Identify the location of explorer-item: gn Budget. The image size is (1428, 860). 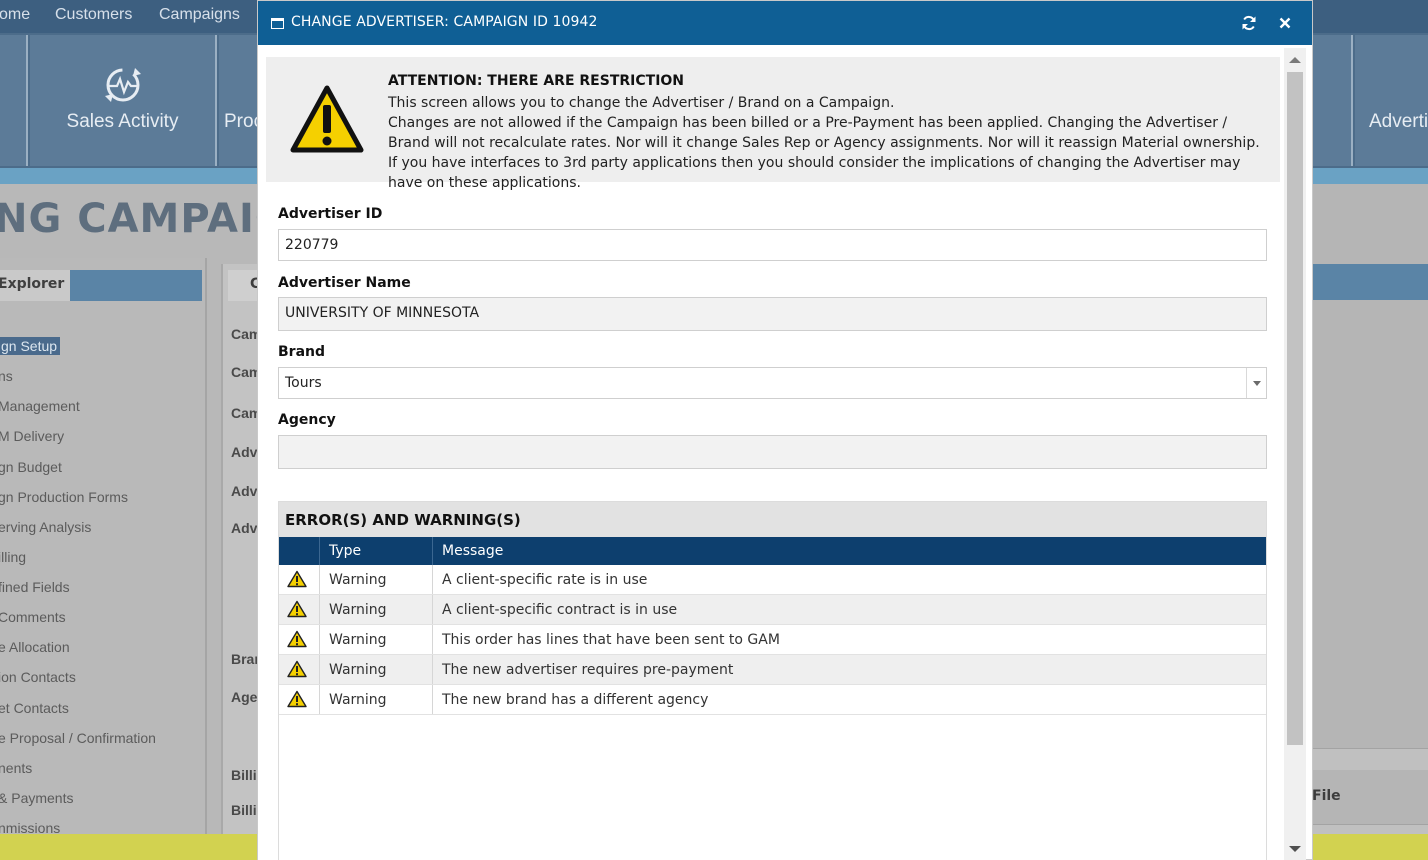
(31, 467).